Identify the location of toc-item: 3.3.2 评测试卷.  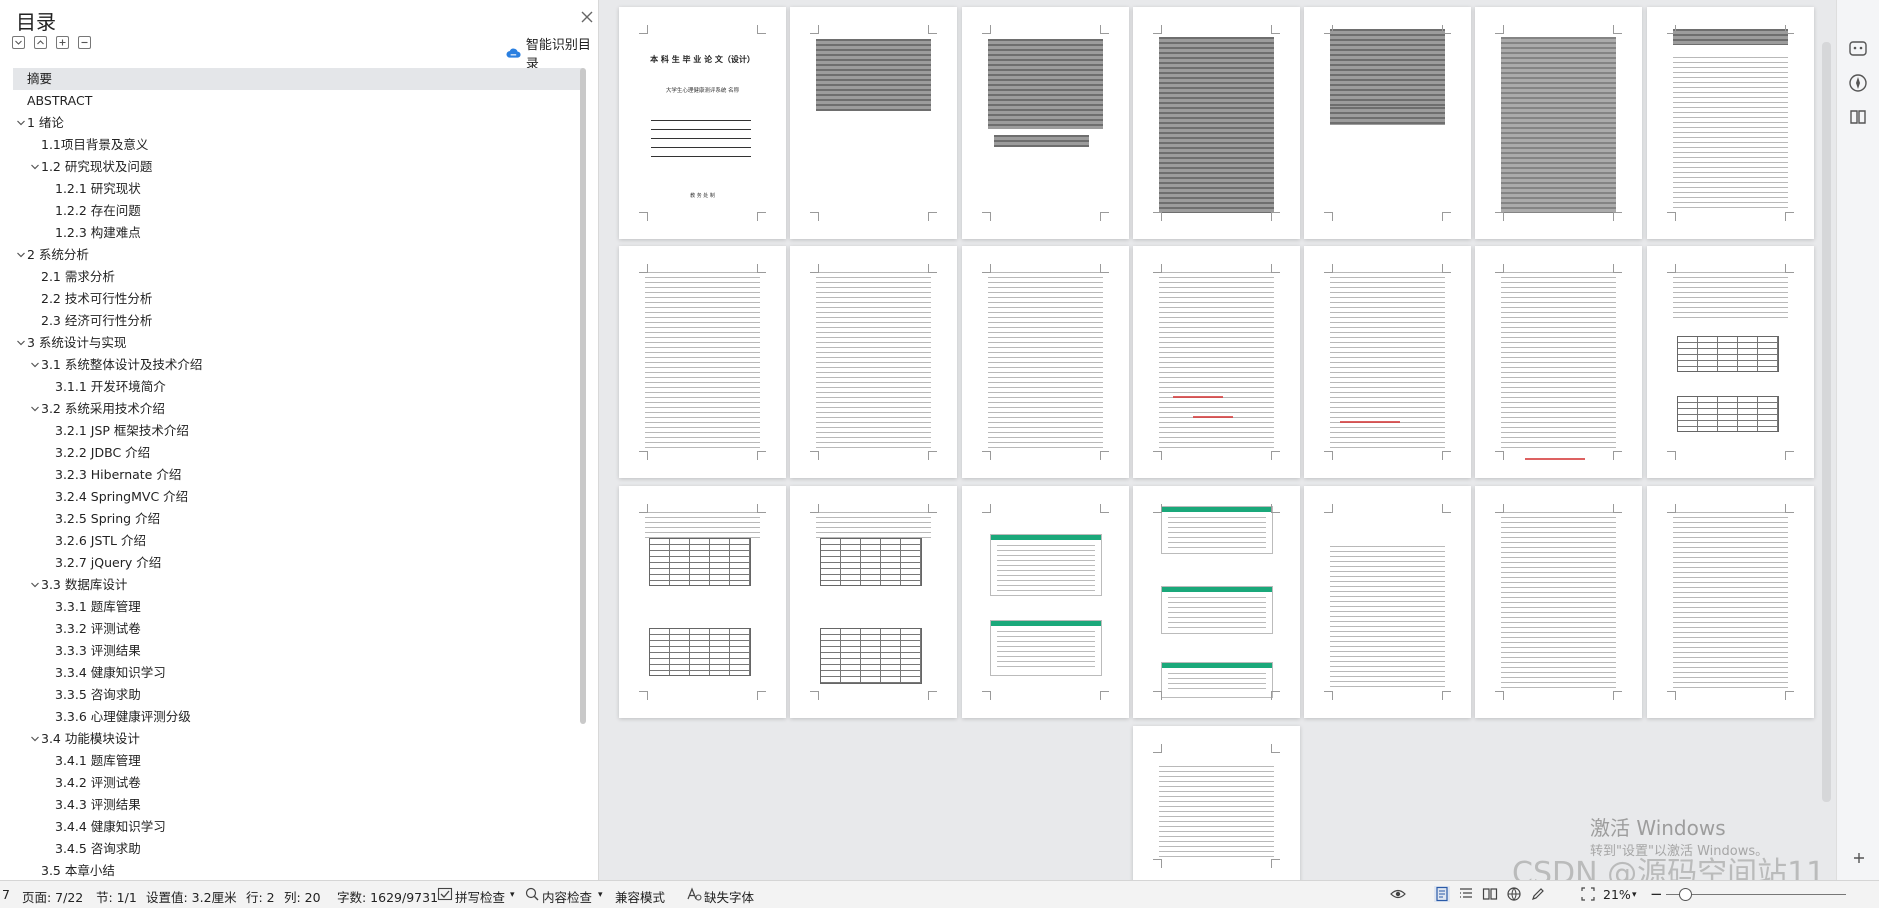
(298, 629).